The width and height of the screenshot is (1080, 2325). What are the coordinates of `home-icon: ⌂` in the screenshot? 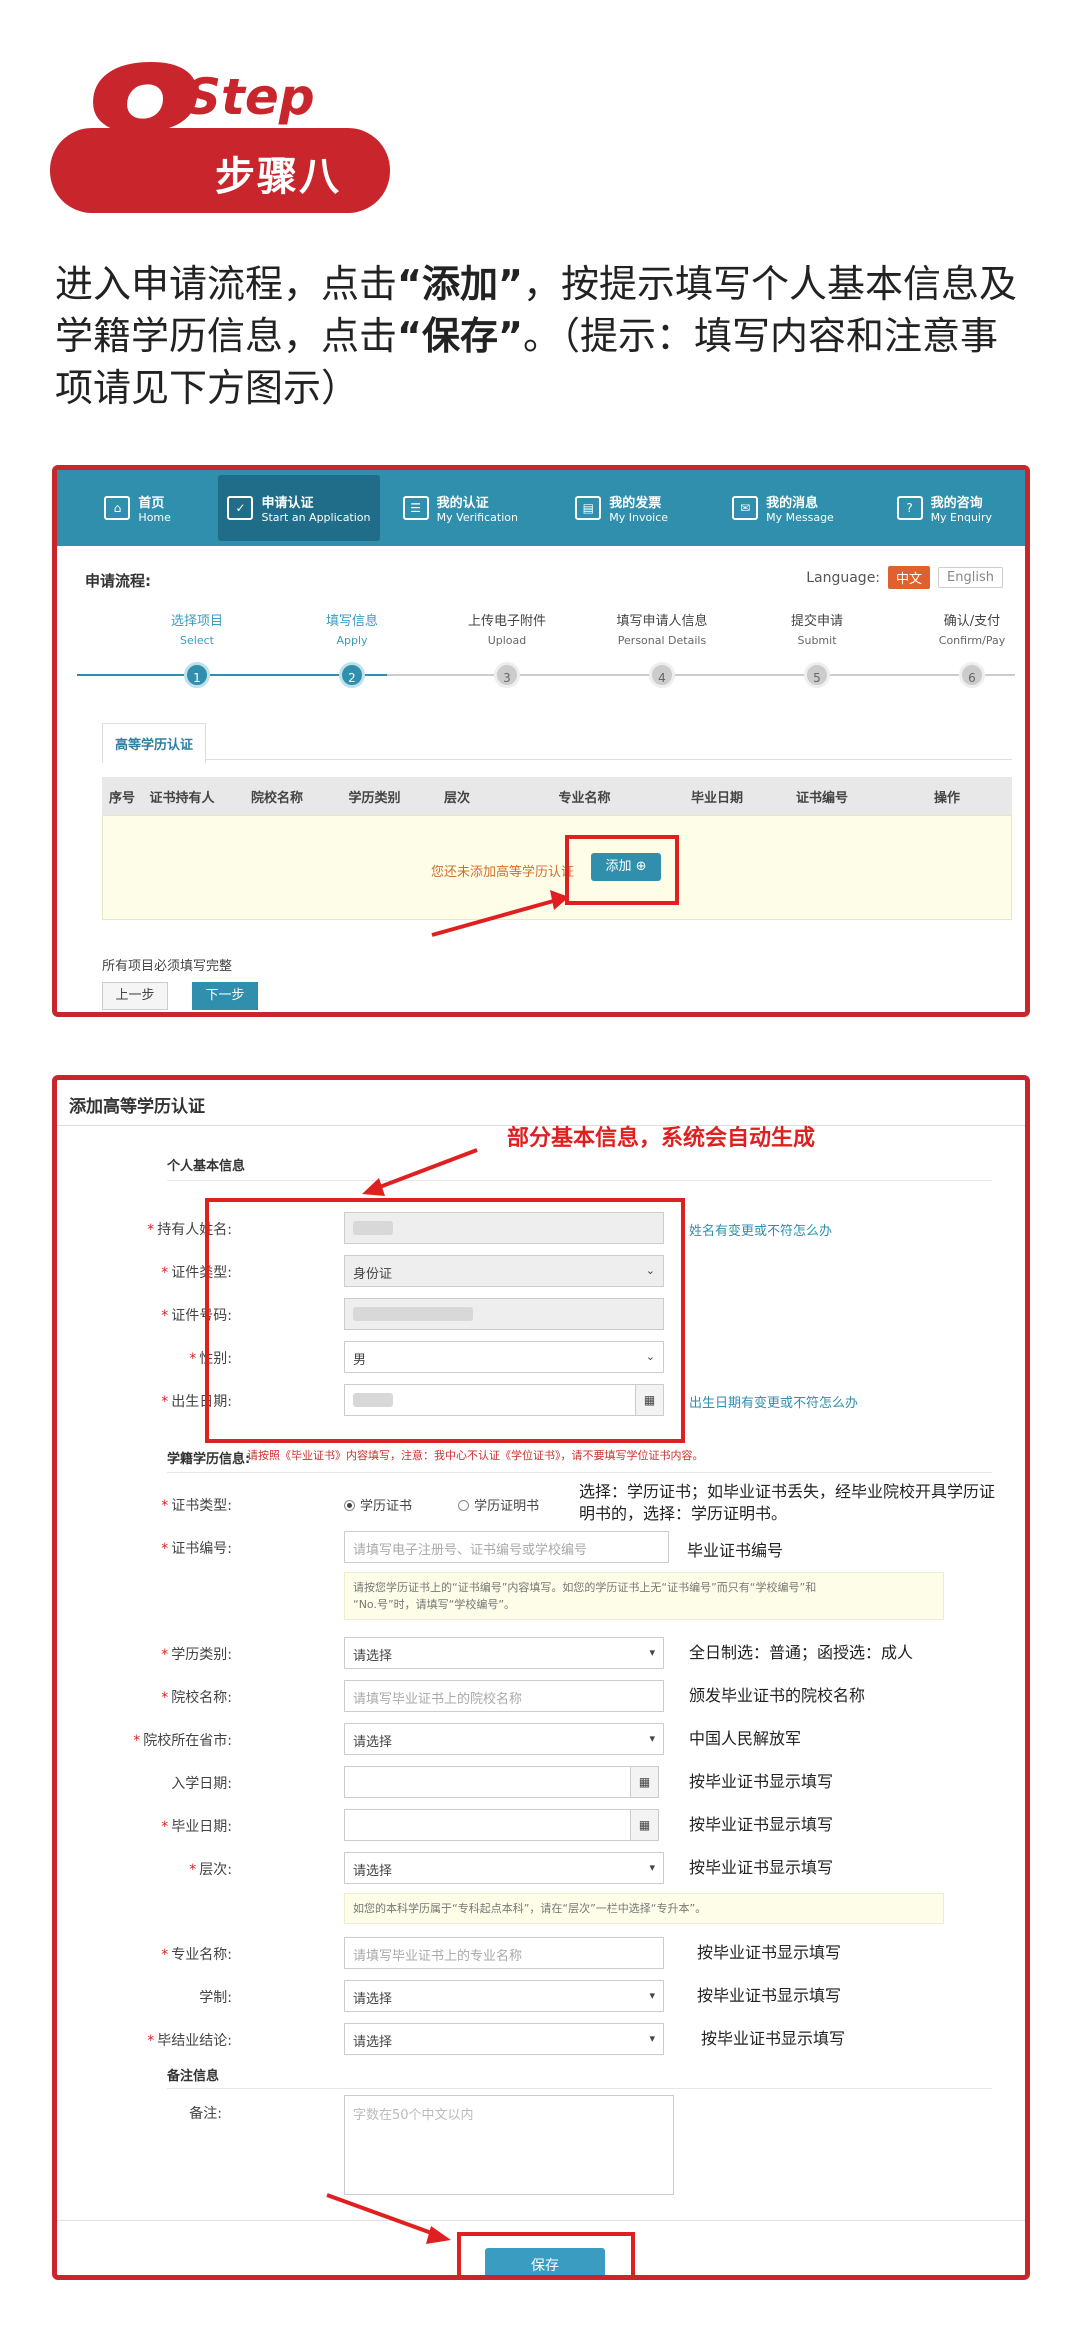 It's located at (117, 508).